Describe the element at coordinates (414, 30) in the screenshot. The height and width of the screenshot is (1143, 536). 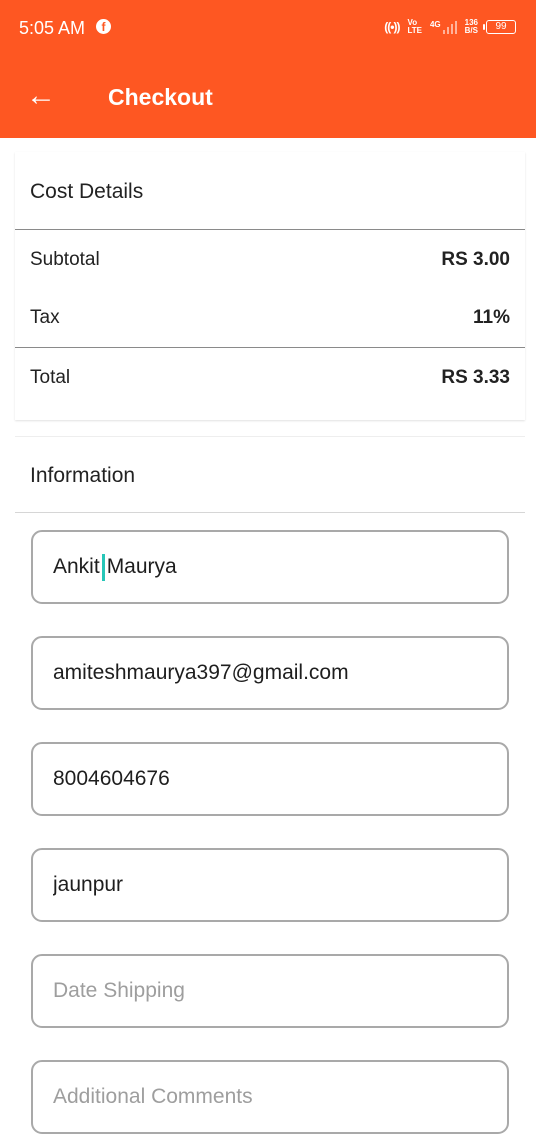
I see `volte-bottom-label: LTE` at that location.